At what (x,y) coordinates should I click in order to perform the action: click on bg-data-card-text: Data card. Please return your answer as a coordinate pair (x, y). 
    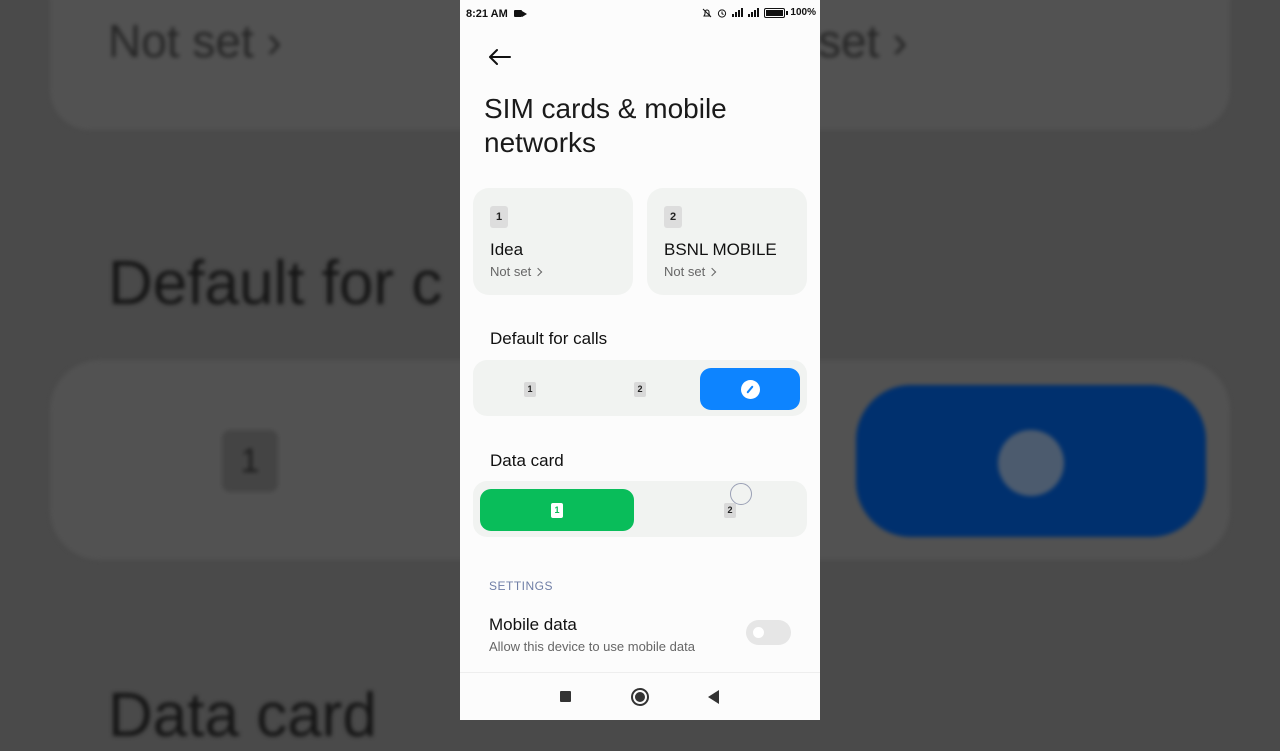
    Looking at the image, I should click on (242, 715).